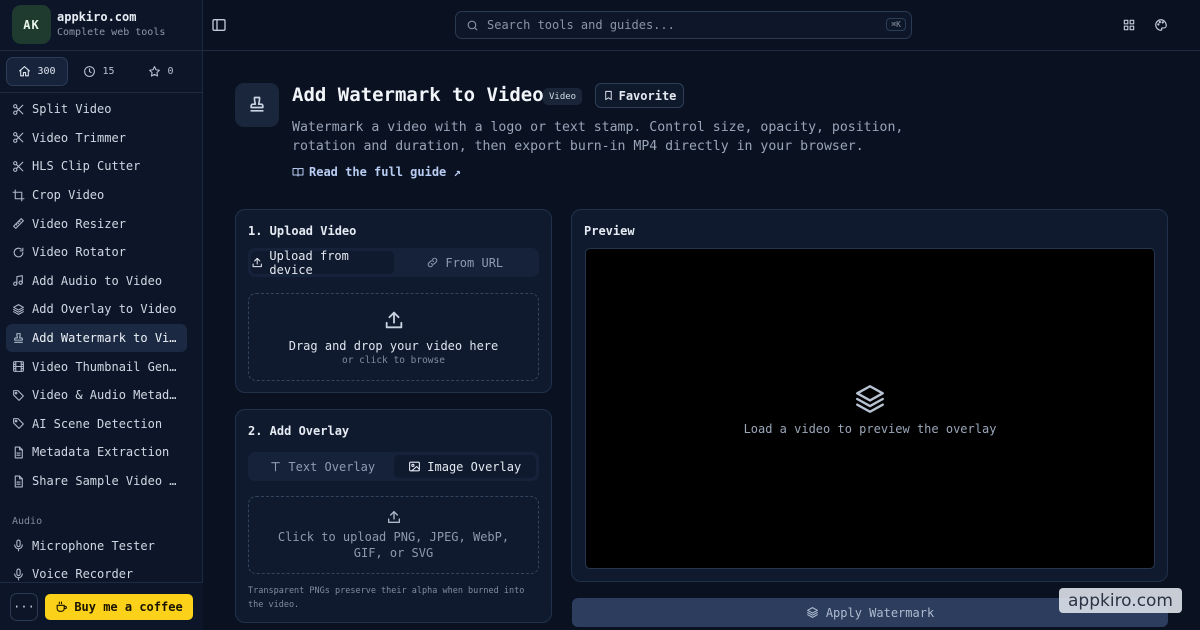 The height and width of the screenshot is (630, 1200). Describe the element at coordinates (107, 338) in the screenshot. I see `sidebar-item-label: Add Watermark to Video` at that location.